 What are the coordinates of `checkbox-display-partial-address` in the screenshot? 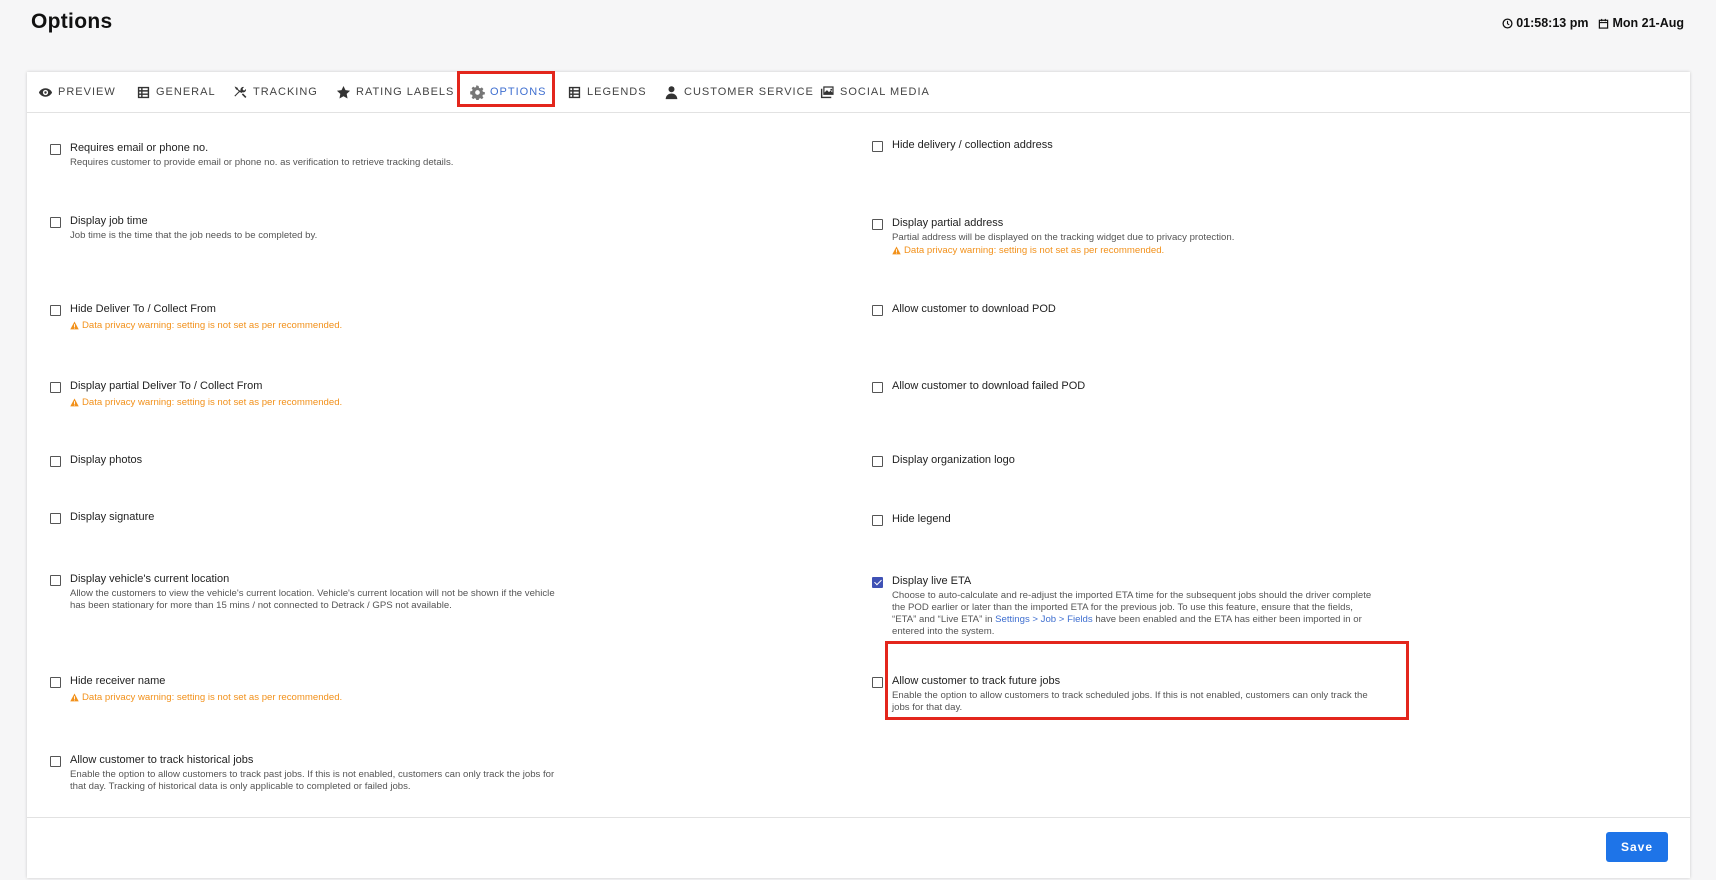 It's located at (877, 224).